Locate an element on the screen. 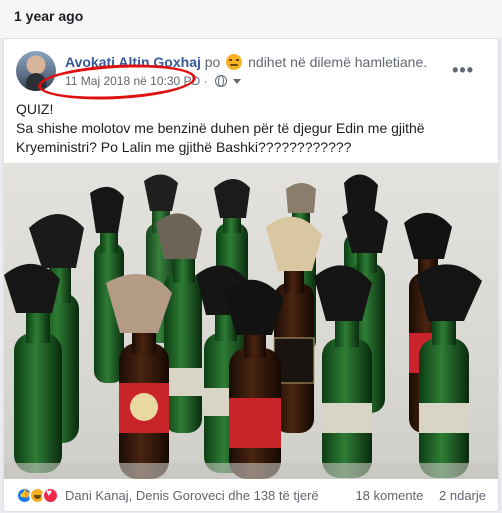 The image size is (502, 513). engagement-counts: 18 komente 2 ndarje is located at coordinates (420, 495).